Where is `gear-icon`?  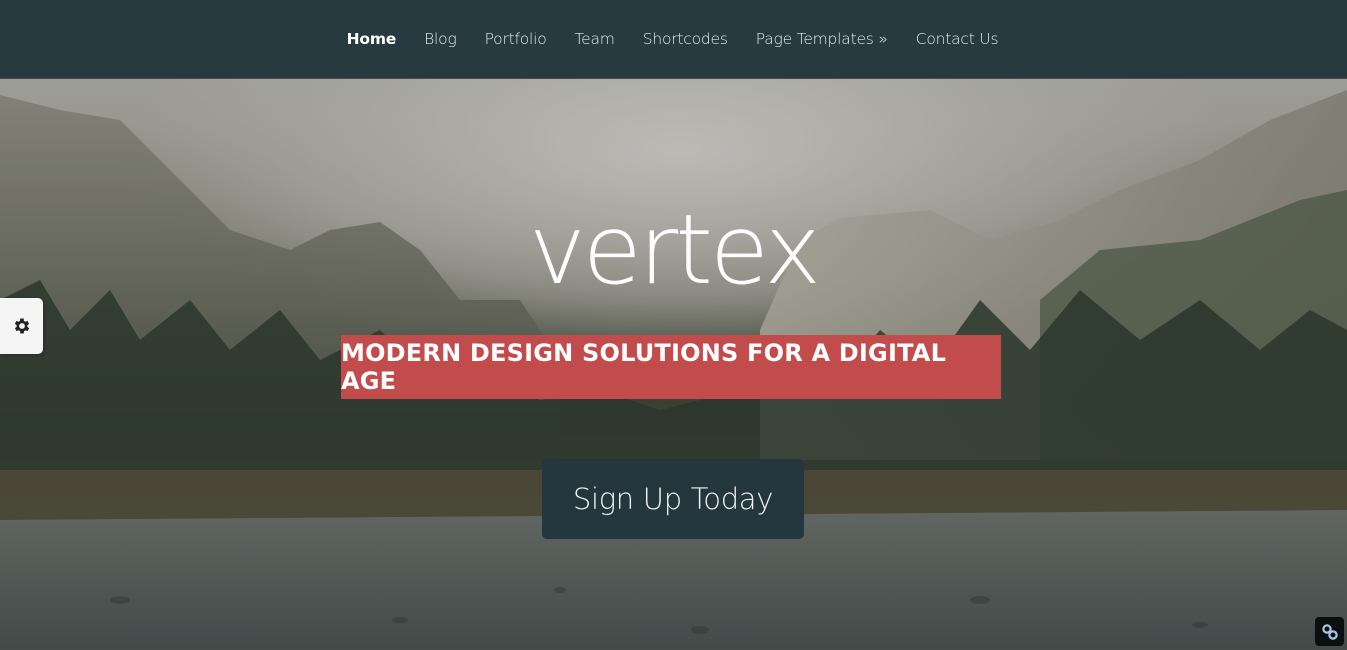
gear-icon is located at coordinates (21, 326).